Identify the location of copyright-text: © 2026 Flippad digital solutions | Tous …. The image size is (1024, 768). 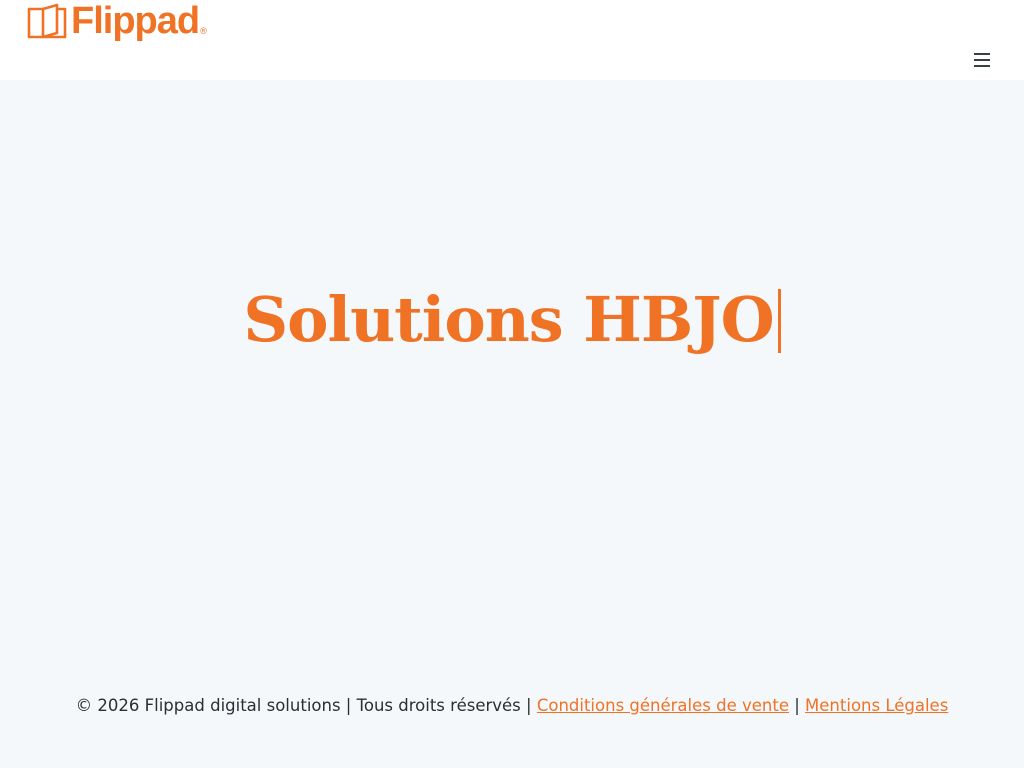
(303, 705).